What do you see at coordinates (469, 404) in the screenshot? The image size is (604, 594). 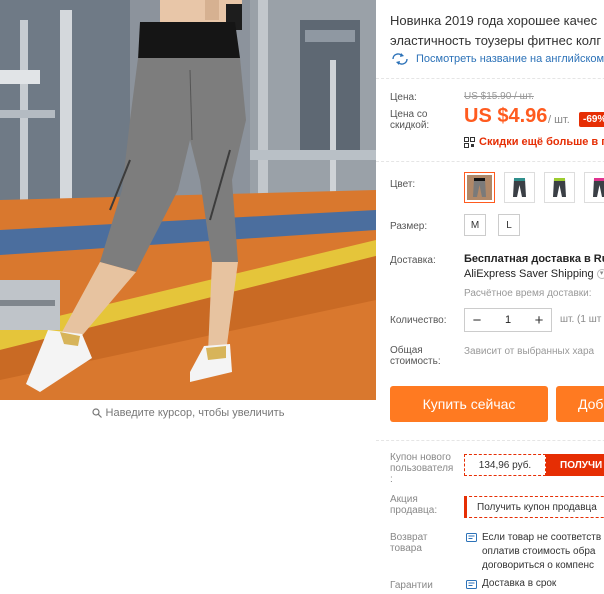 I see `buy-now-button: Купить сейчас` at bounding box center [469, 404].